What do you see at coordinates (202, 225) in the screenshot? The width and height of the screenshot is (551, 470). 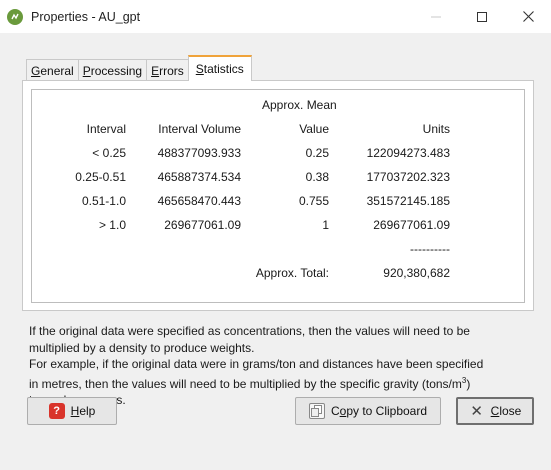 I see `row-4-volume: 269677061.09` at bounding box center [202, 225].